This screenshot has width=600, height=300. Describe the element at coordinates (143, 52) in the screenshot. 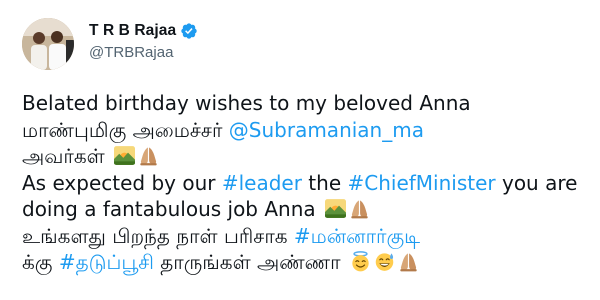

I see `author-handle: @TRBRajaa` at that location.